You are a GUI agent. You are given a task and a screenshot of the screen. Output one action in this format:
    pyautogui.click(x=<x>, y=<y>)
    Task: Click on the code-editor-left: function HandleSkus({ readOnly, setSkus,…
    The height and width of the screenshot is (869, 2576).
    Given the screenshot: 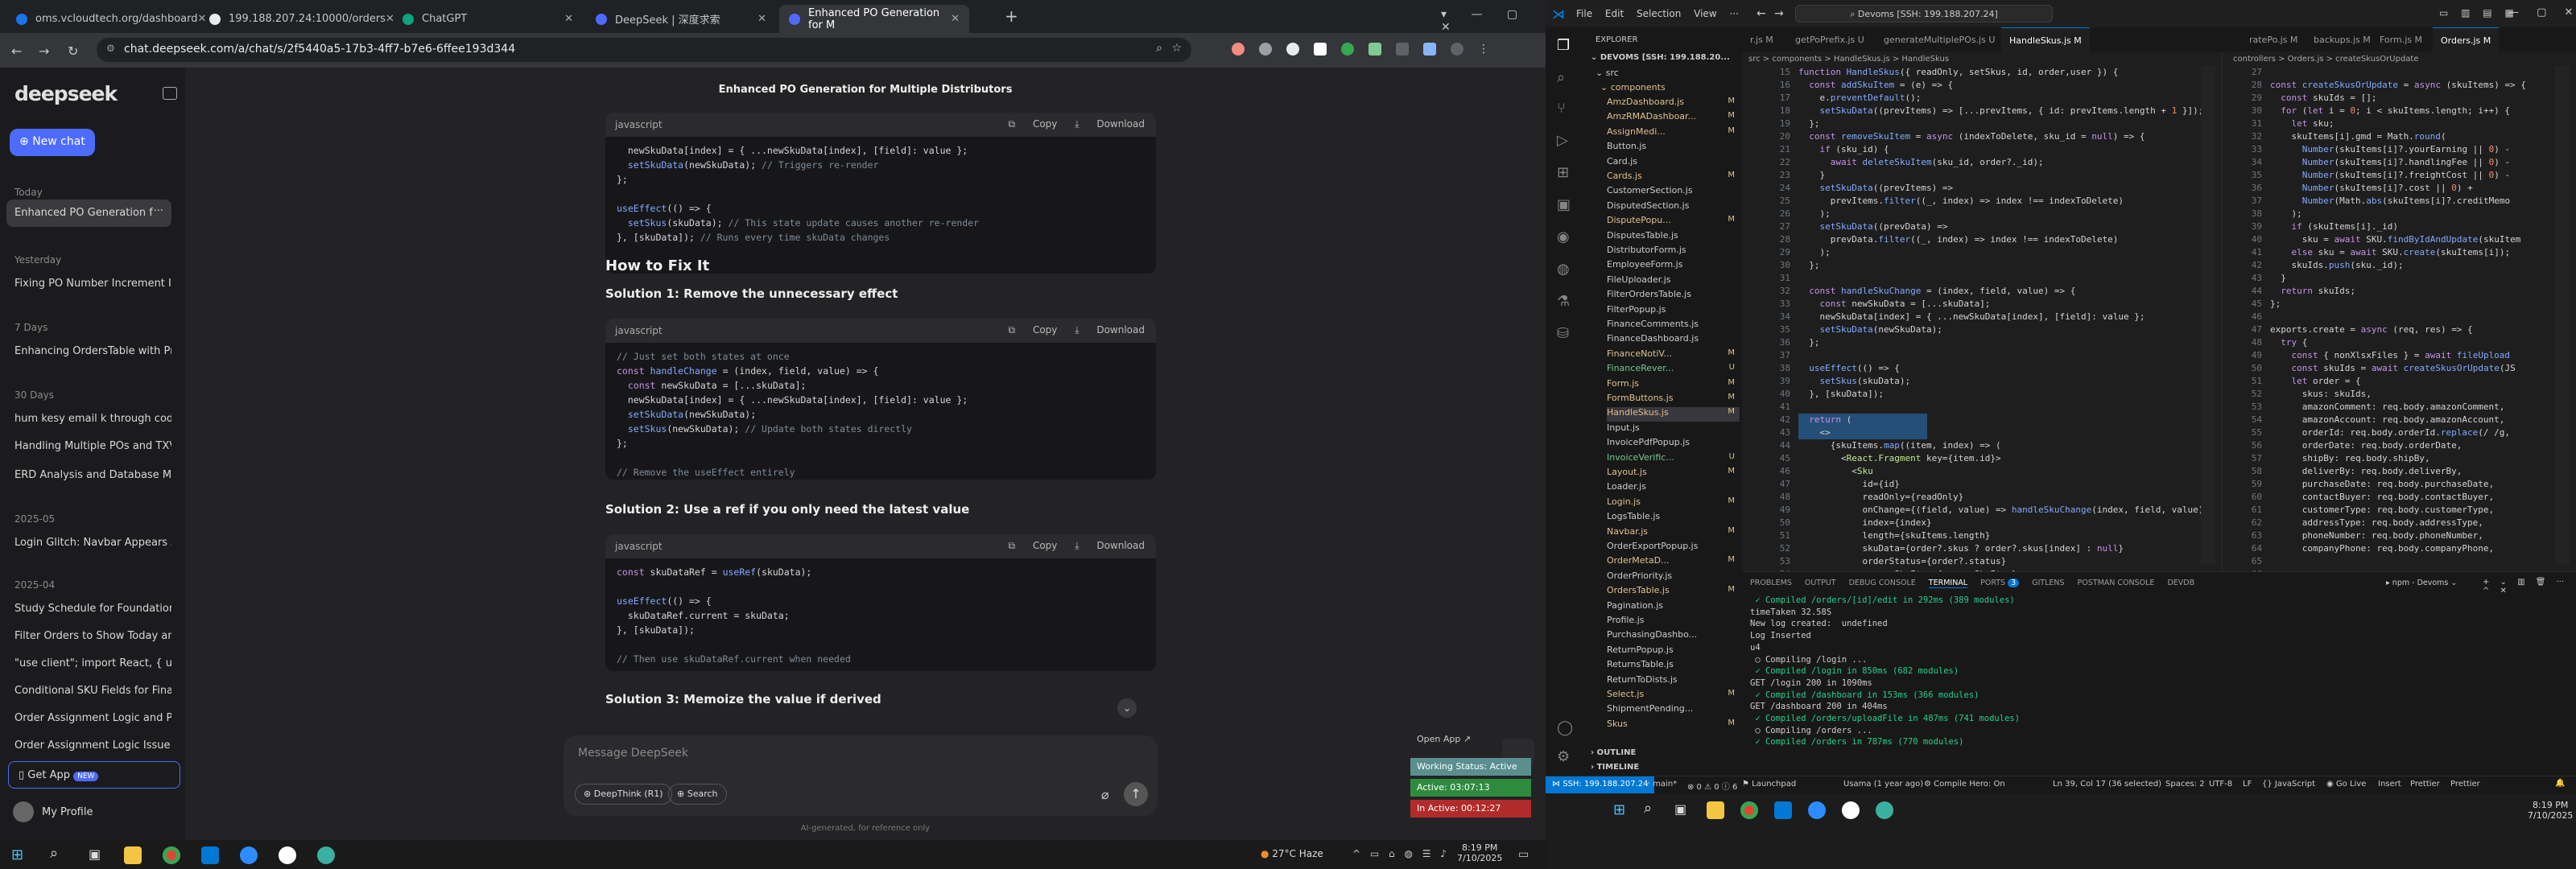 What is the action you would take?
    pyautogui.click(x=2003, y=323)
    